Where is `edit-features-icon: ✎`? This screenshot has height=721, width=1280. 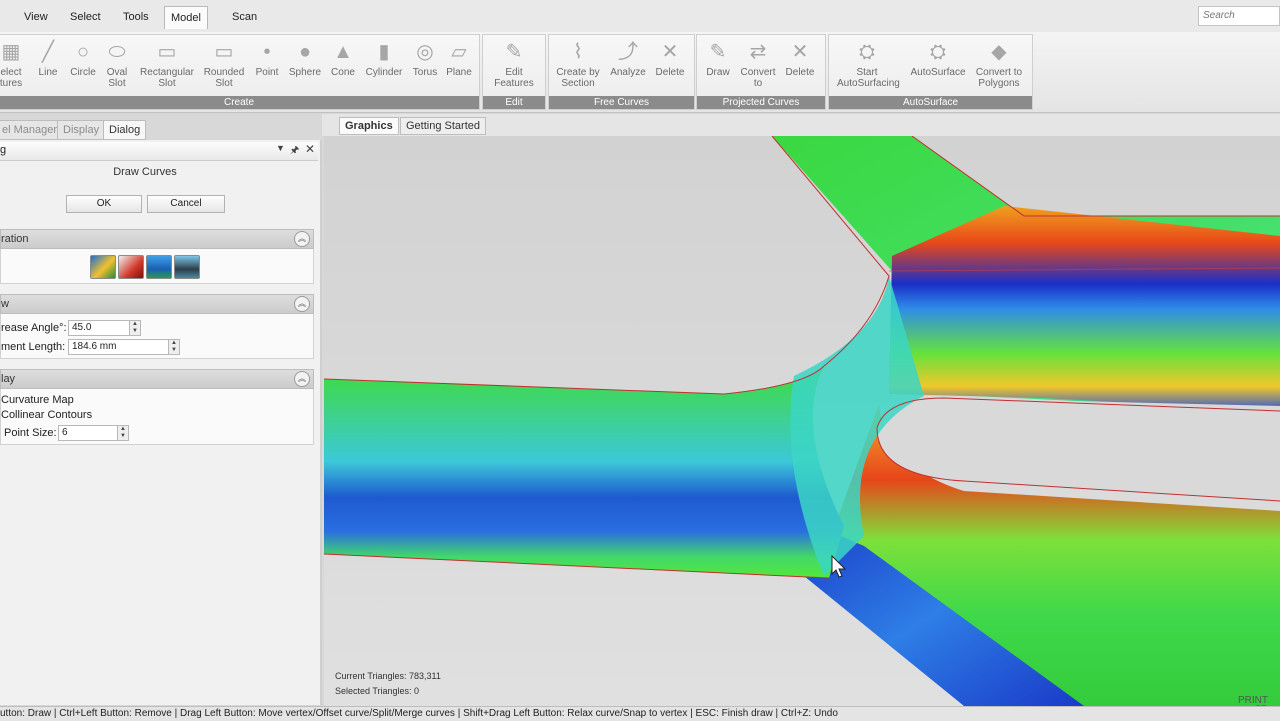 edit-features-icon: ✎ is located at coordinates (514, 52).